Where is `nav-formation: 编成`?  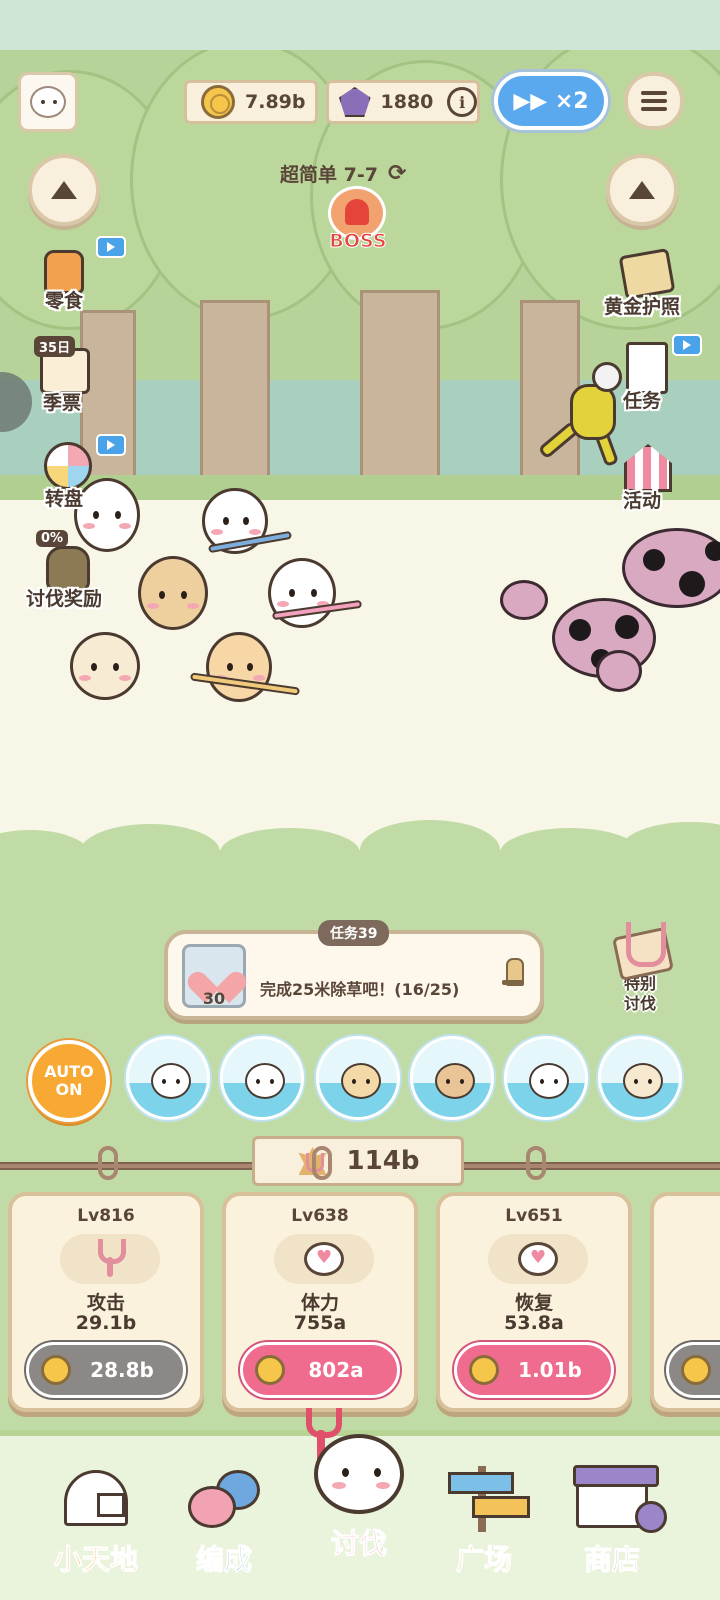
nav-formation: 编成 is located at coordinates (224, 1531).